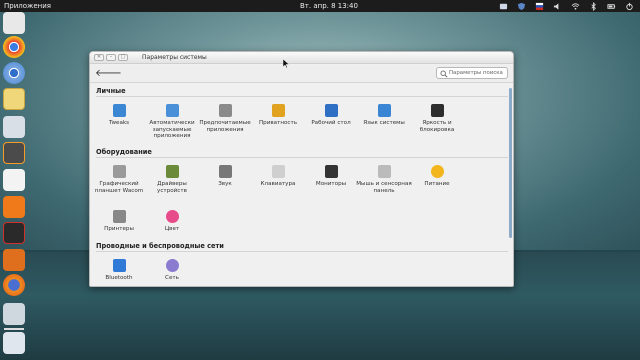  What do you see at coordinates (331, 123) in the screenshot?
I see `settings-item-label: Рабочий стол` at bounding box center [331, 123].